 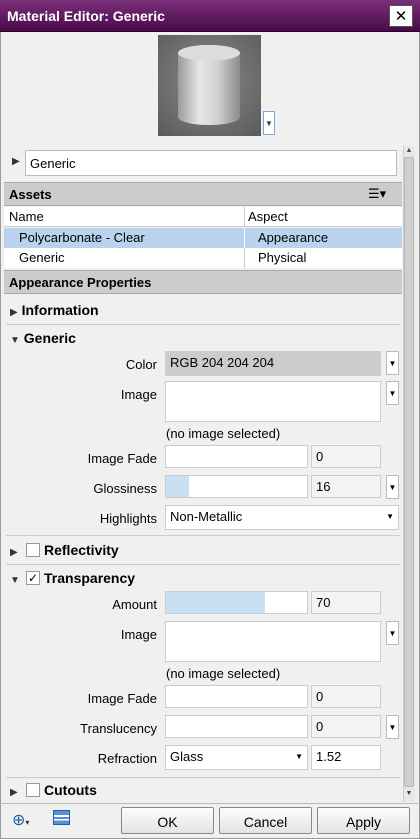 What do you see at coordinates (203, 217) in the screenshot?
I see `assets-column-header: Name Aspect` at bounding box center [203, 217].